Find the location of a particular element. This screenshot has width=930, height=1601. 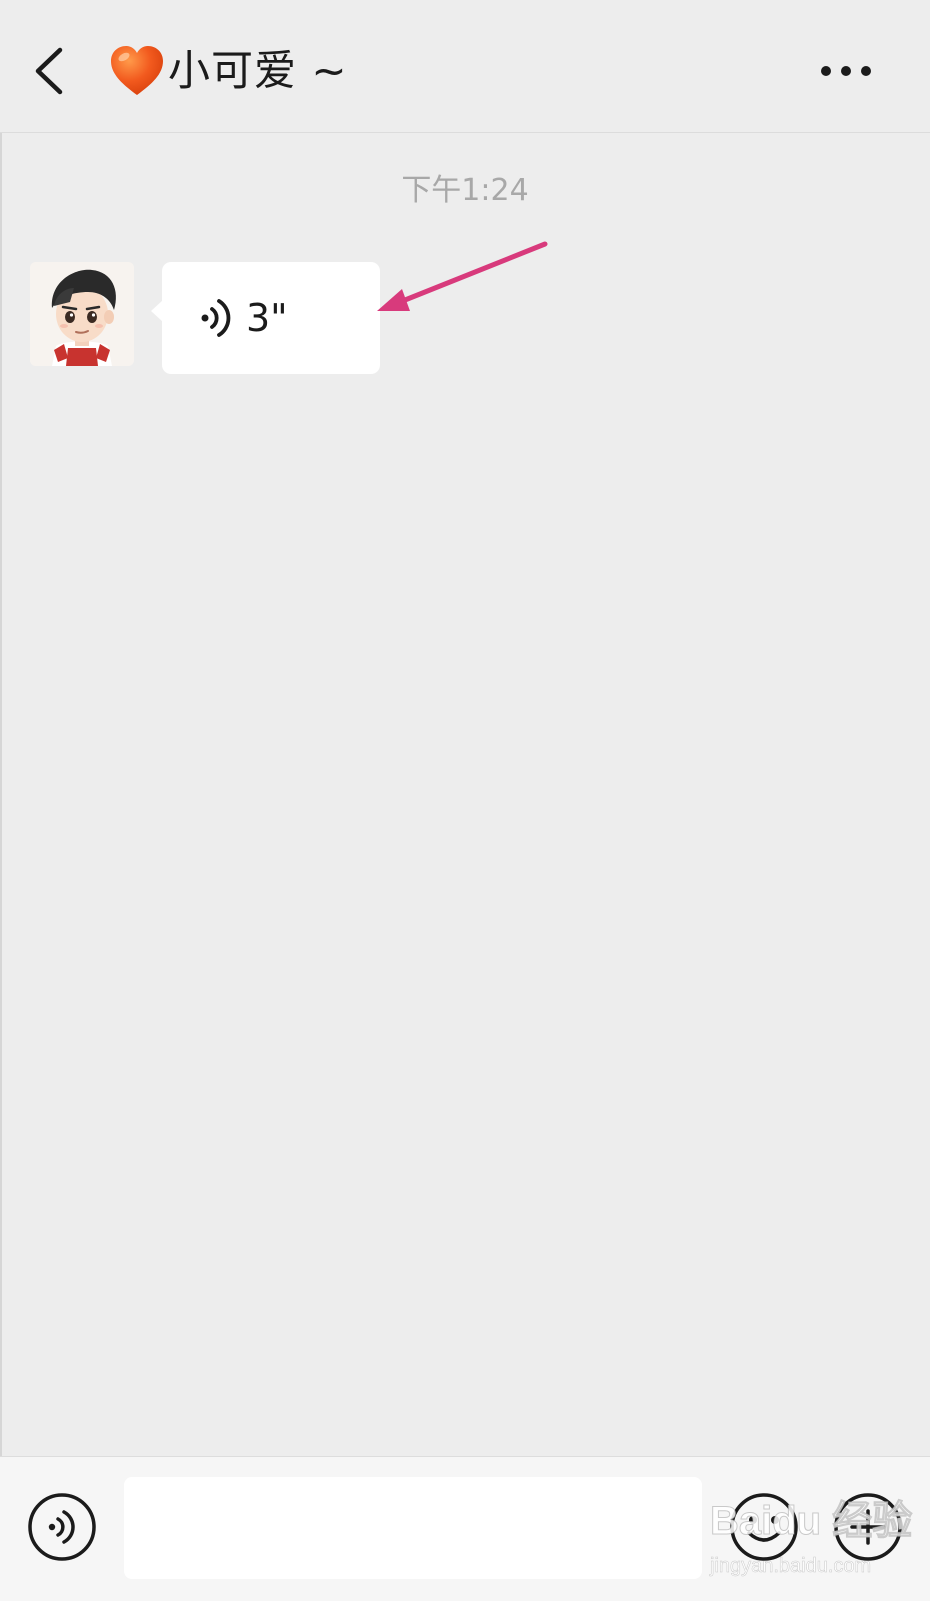

chevron-left-icon is located at coordinates (56, 71).